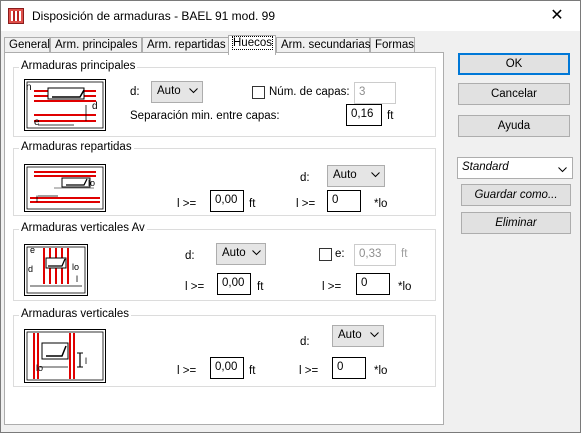 The image size is (581, 433). What do you see at coordinates (76, 147) in the screenshot?
I see `group-title: Armaduras repartidas` at bounding box center [76, 147].